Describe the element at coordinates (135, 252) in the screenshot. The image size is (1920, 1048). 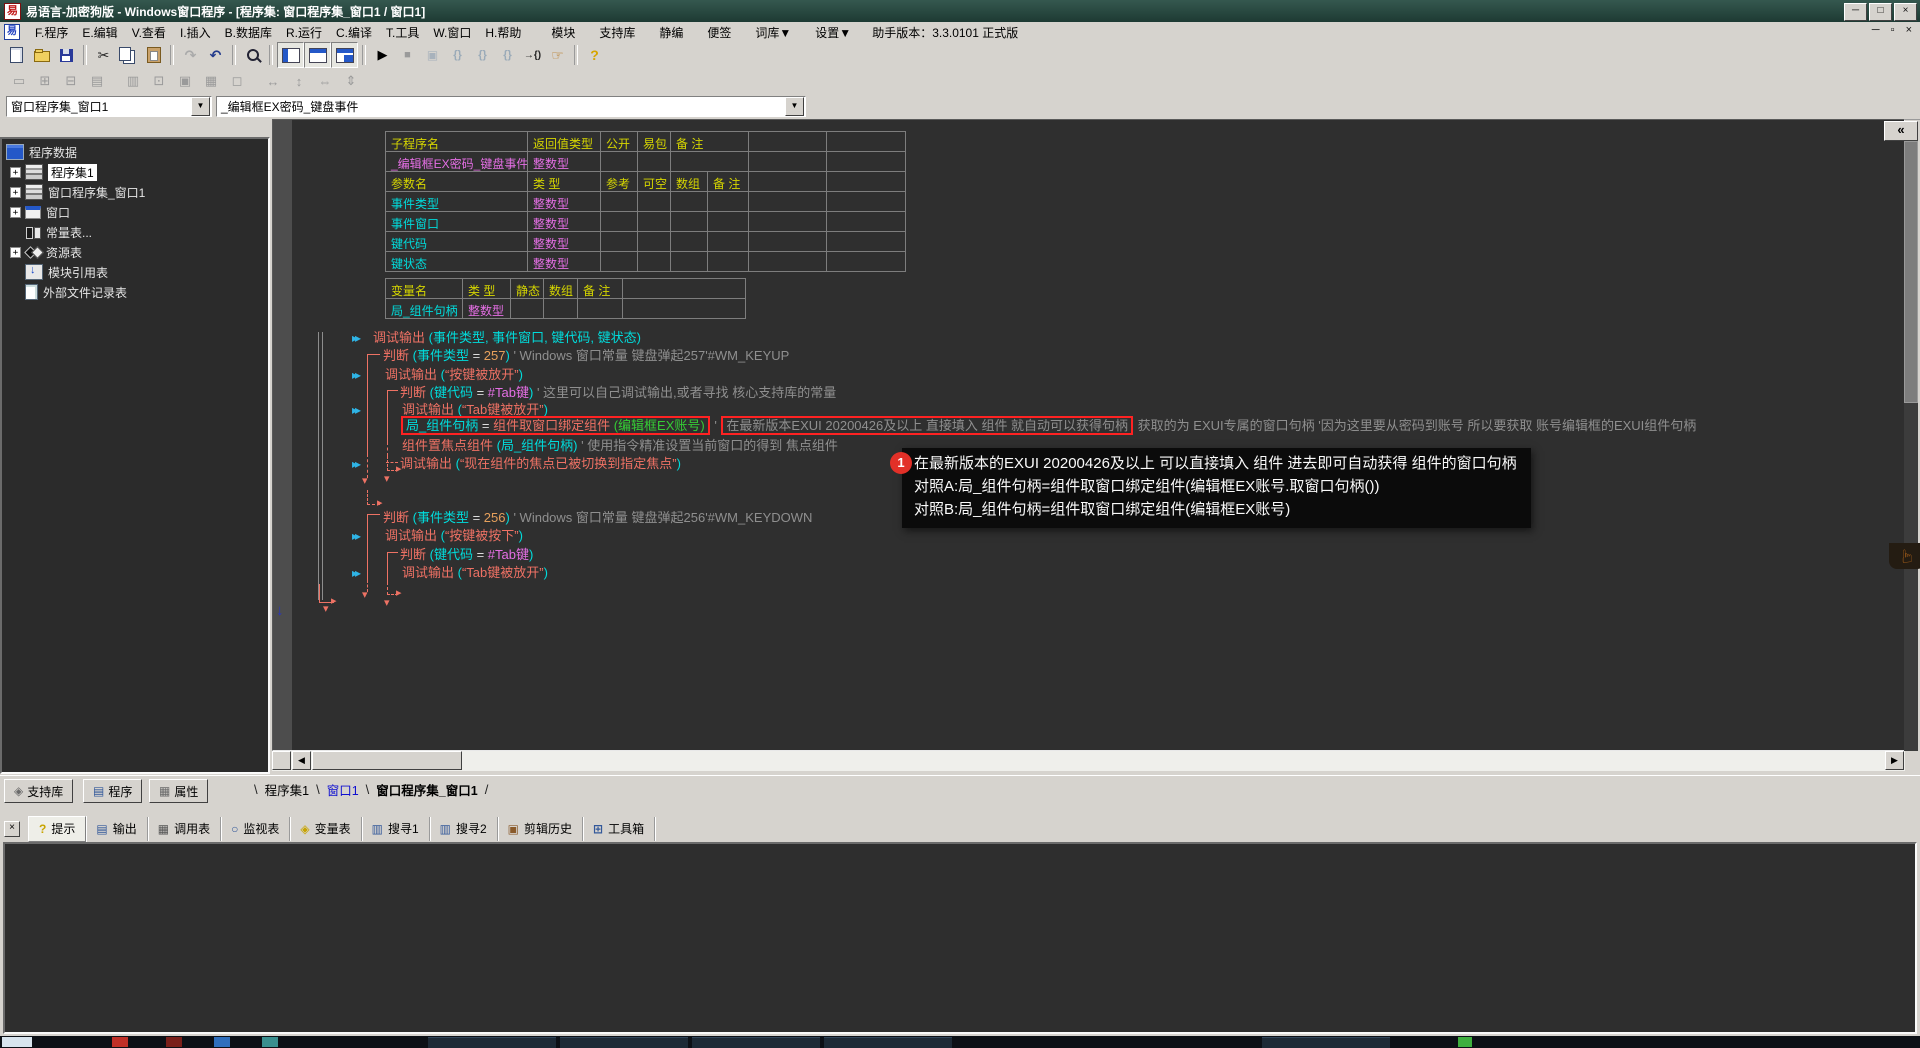
I see `tree-item-5: + 资源表` at that location.